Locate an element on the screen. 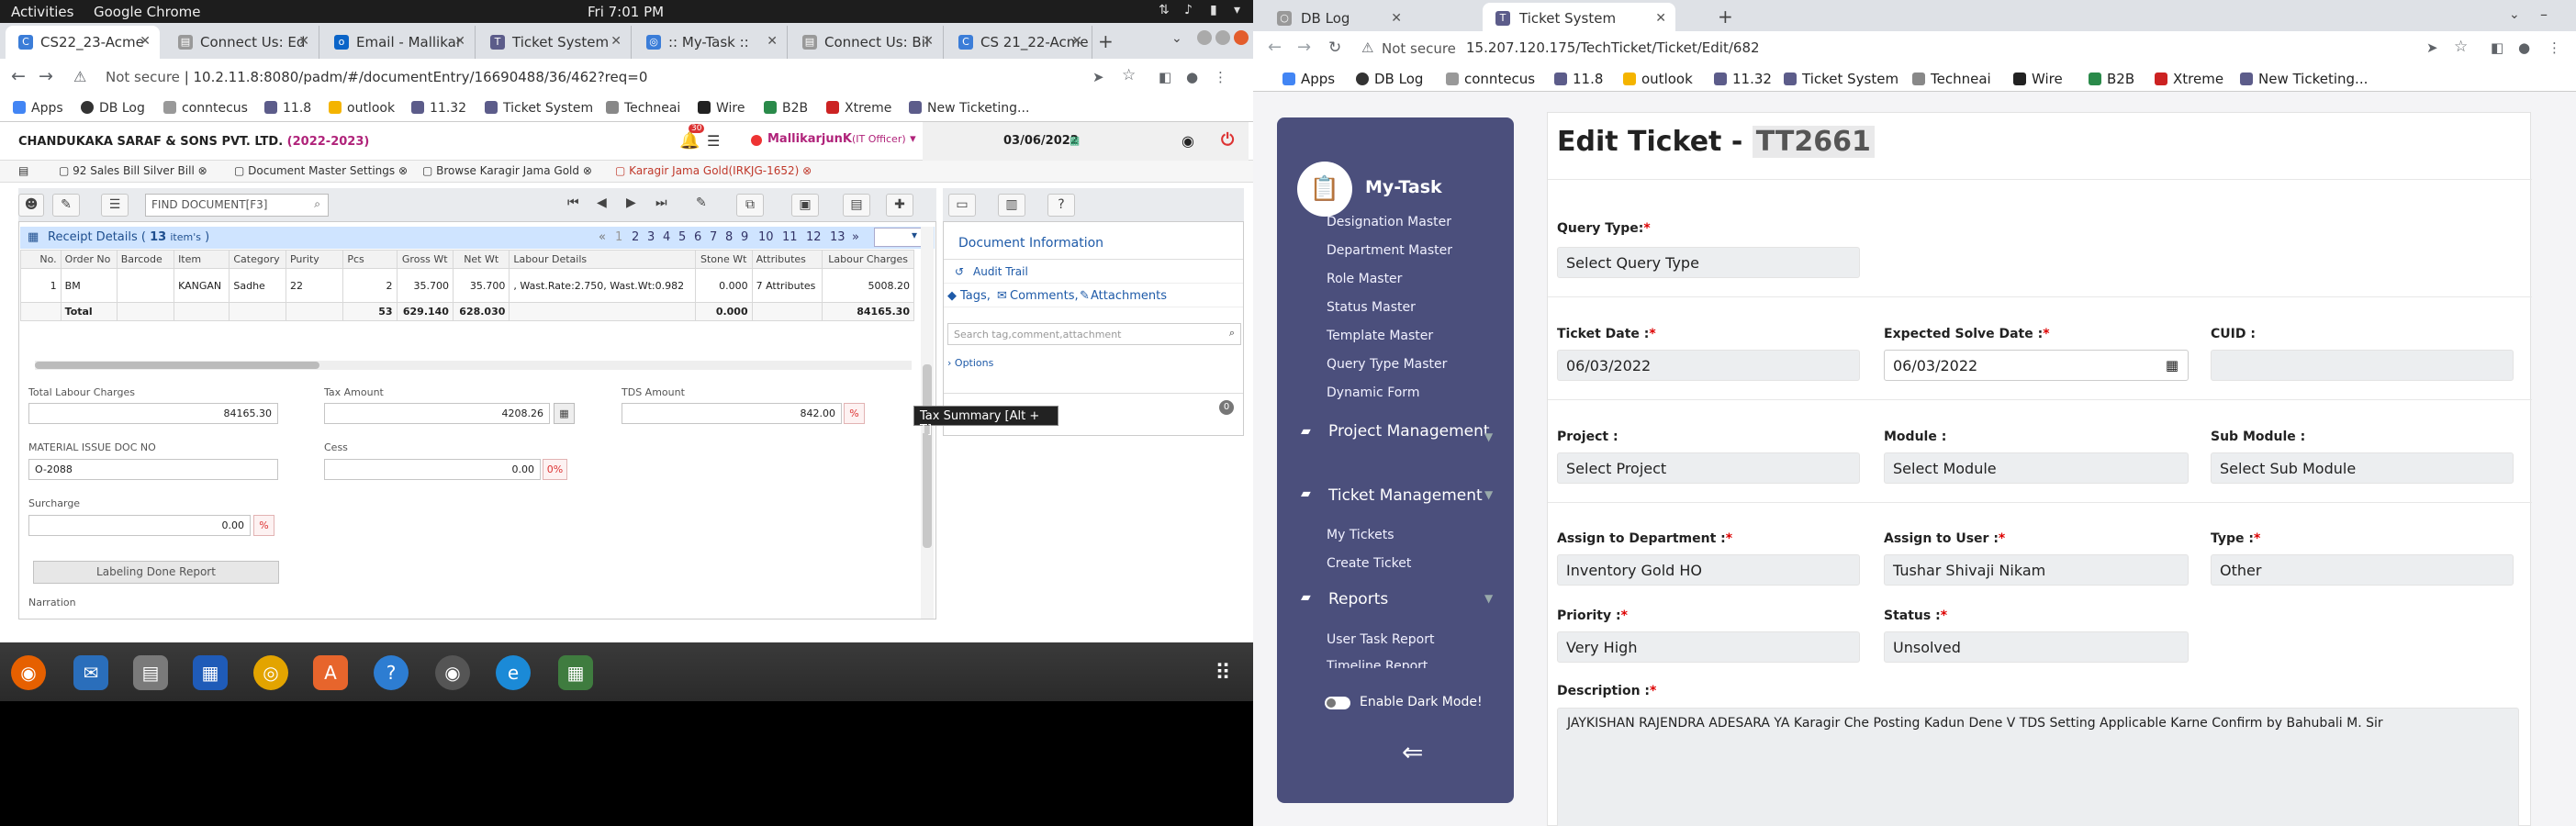  tags-link: Tags, is located at coordinates (975, 296).